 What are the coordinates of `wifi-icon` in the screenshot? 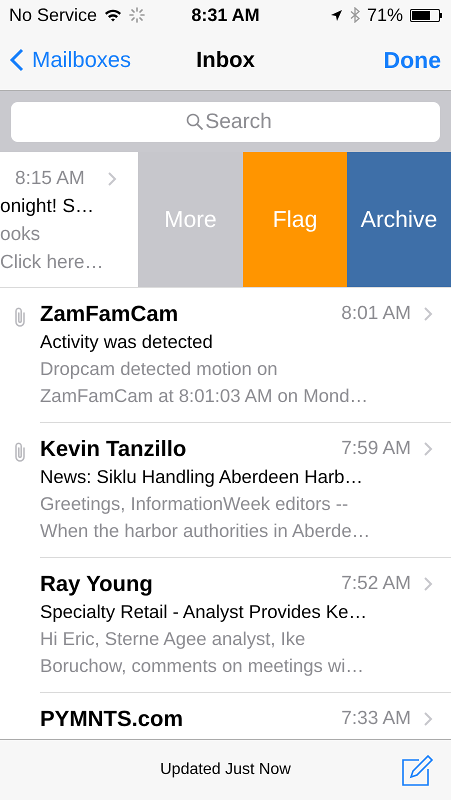 It's located at (113, 15).